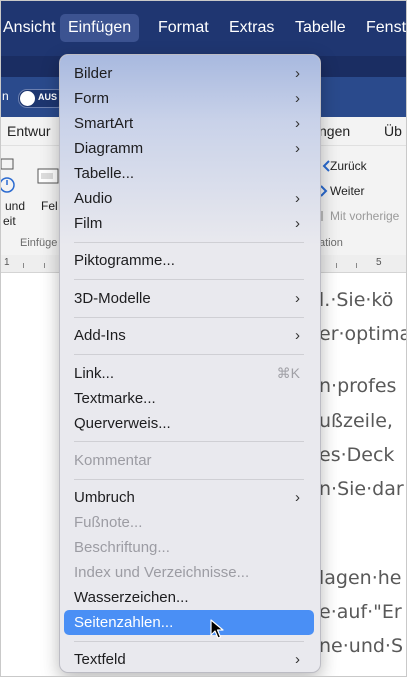 The height and width of the screenshot is (677, 407). Describe the element at coordinates (189, 198) in the screenshot. I see `menu-item-audio: Audio ›` at that location.